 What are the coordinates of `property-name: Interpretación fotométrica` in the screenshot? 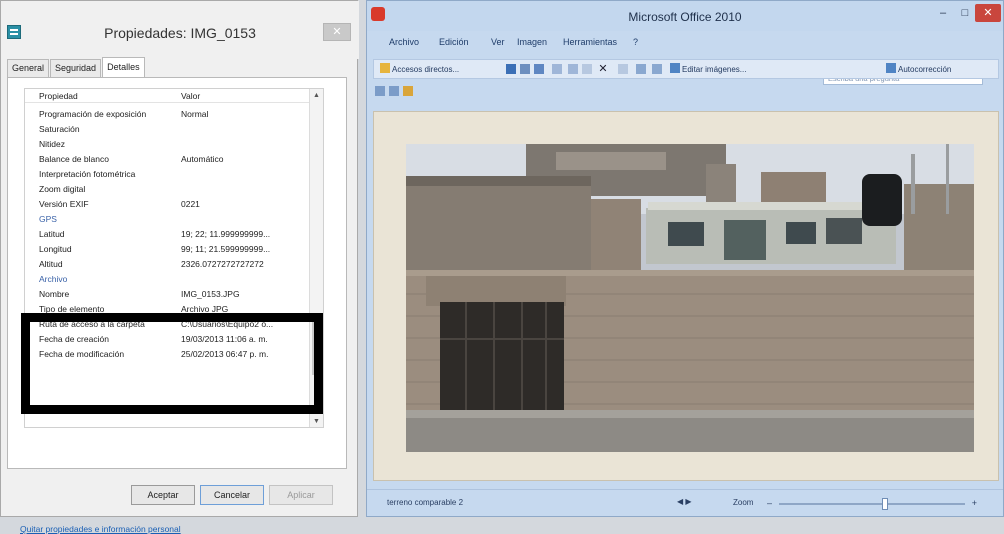 It's located at (87, 174).